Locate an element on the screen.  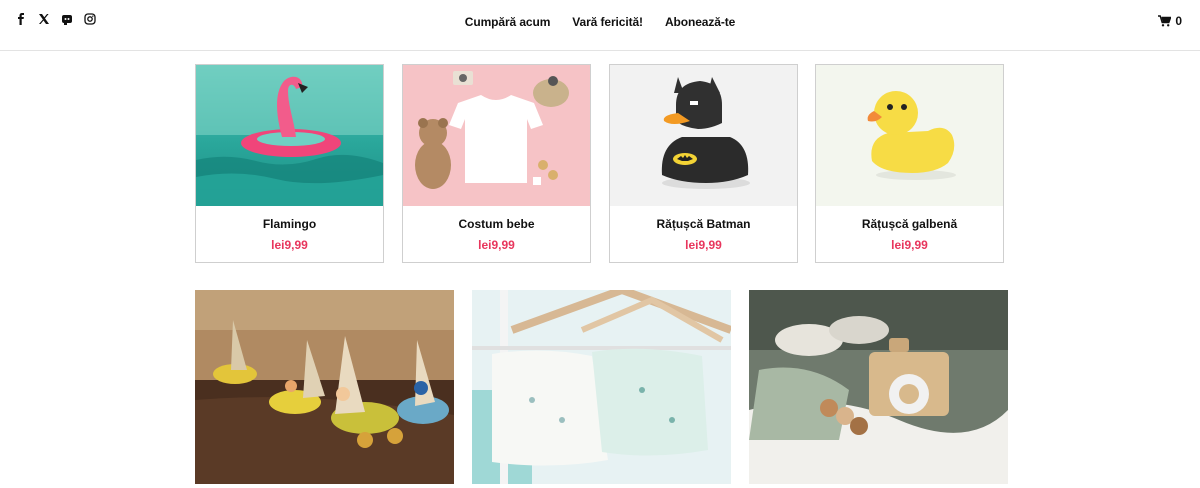
product-card-yellow-duck: Rățușcă galbenă lei9,99 is located at coordinates (909, 163).